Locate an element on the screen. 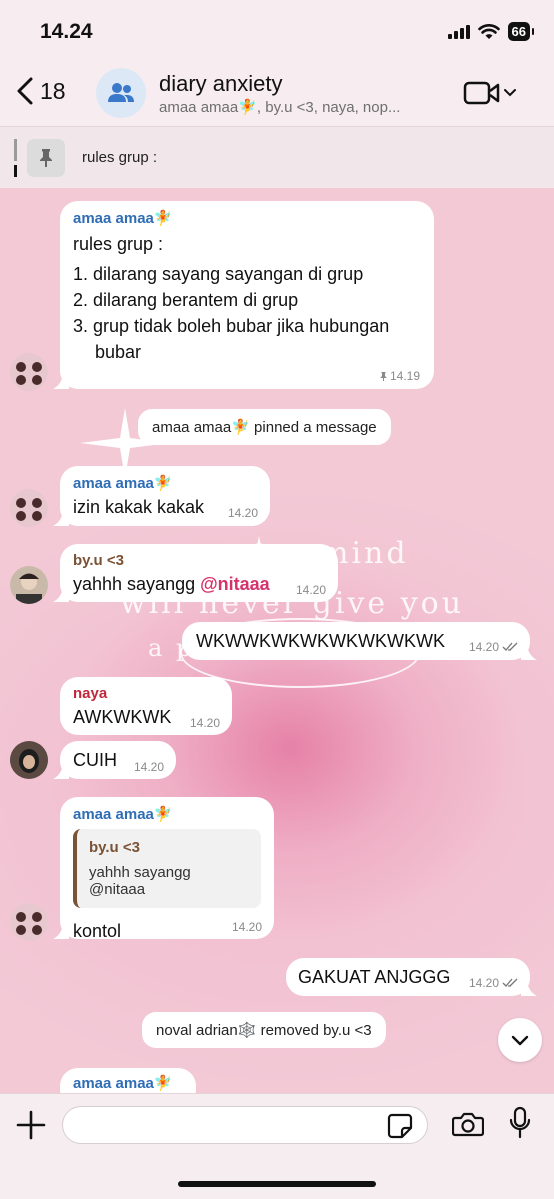 The image size is (554, 1199). status-icons: 66 is located at coordinates (491, 31).